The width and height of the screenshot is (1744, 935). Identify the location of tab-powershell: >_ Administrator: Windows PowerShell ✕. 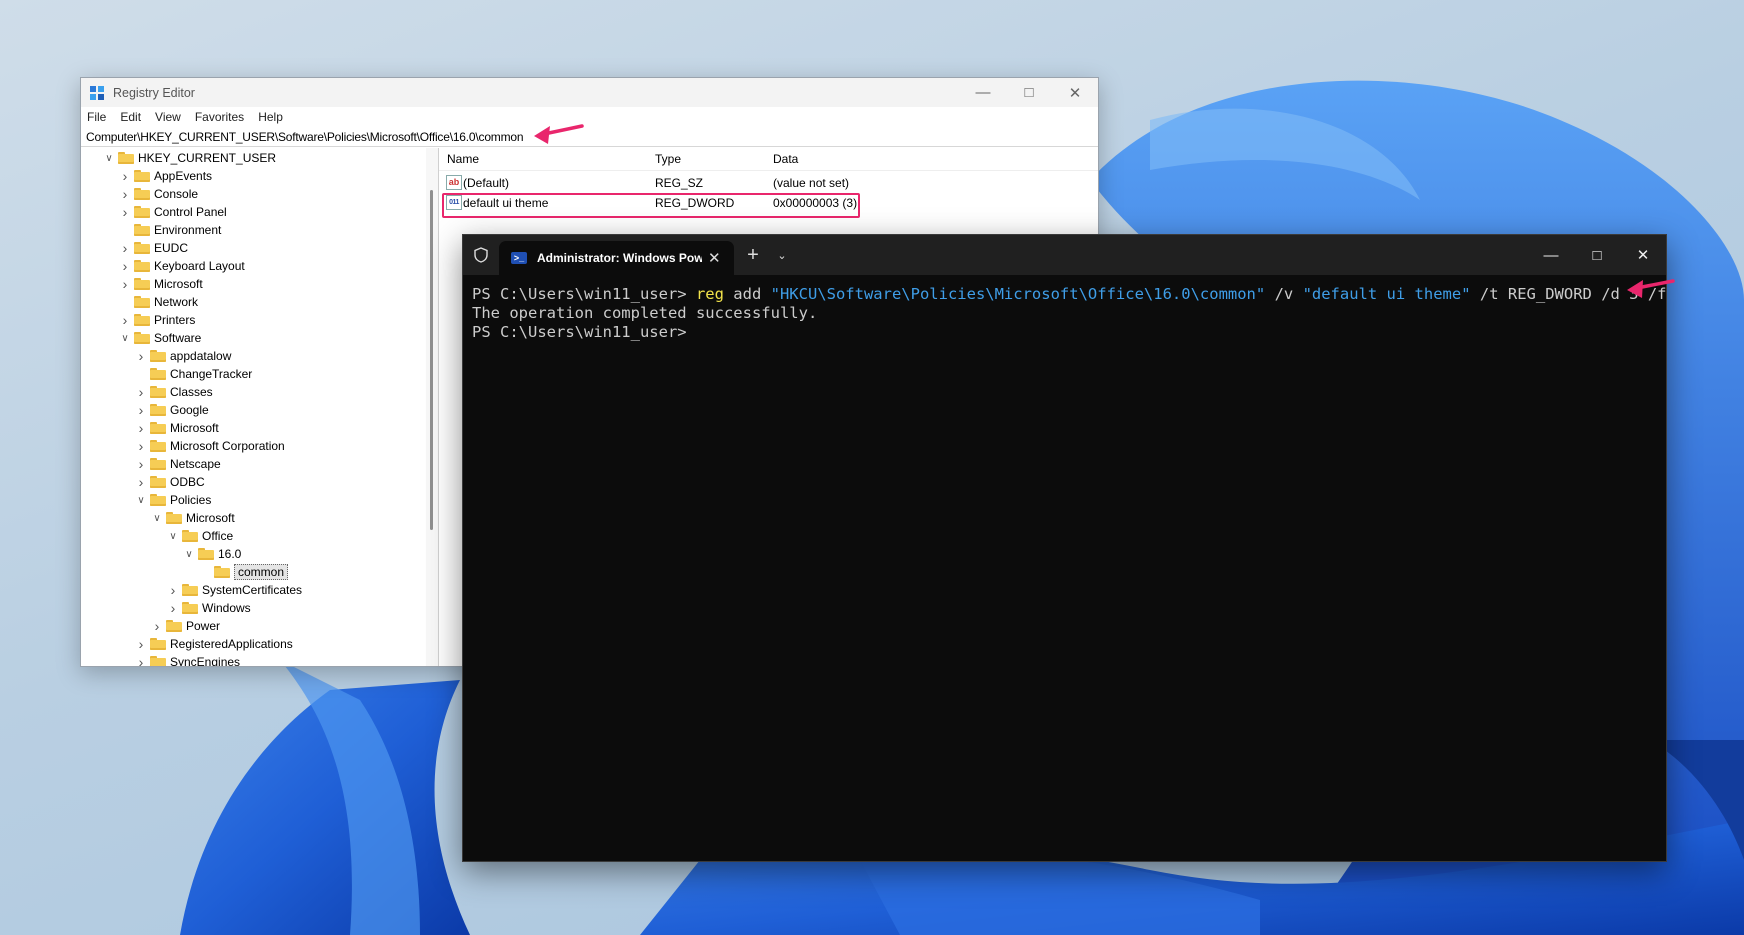
(616, 258).